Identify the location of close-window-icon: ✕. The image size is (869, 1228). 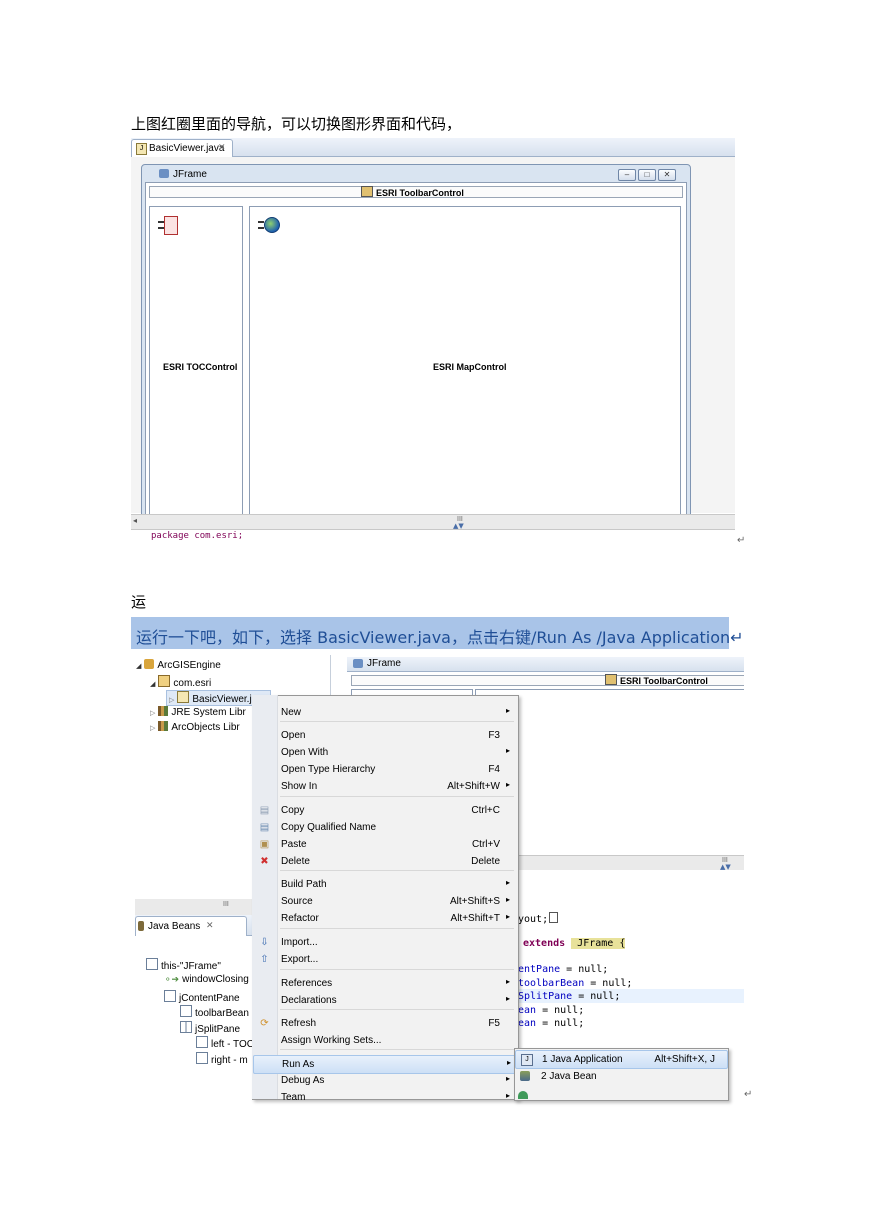
(667, 175).